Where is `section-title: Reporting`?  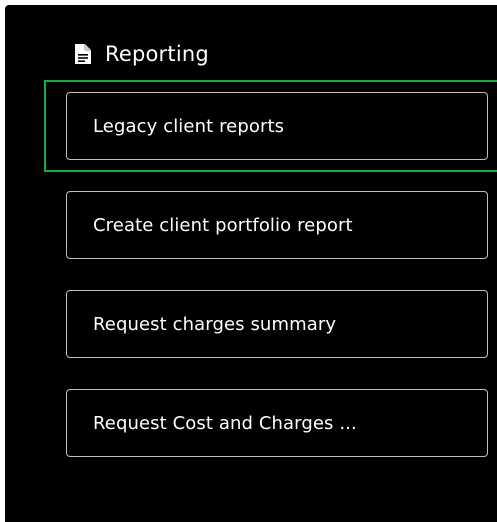 section-title: Reporting is located at coordinates (157, 54).